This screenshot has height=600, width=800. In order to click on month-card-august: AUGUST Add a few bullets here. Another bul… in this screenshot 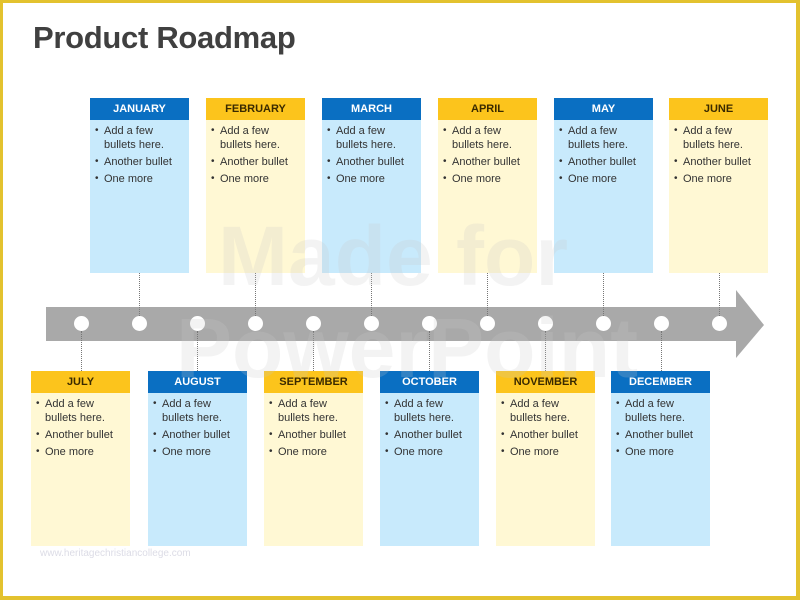, I will do `click(197, 458)`.